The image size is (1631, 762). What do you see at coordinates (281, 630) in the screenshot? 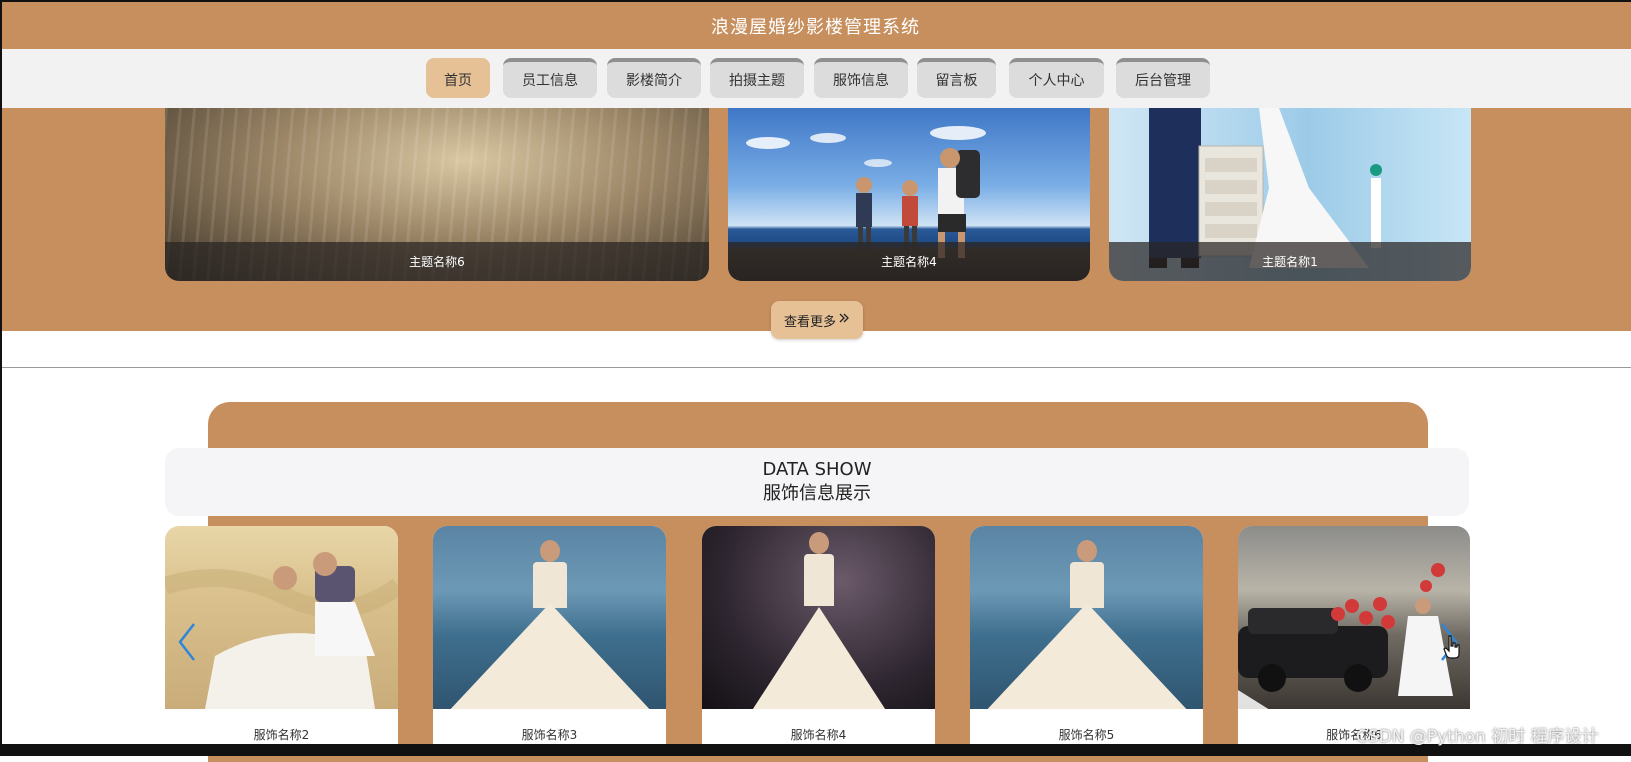
I see `couple-in-grass-image` at bounding box center [281, 630].